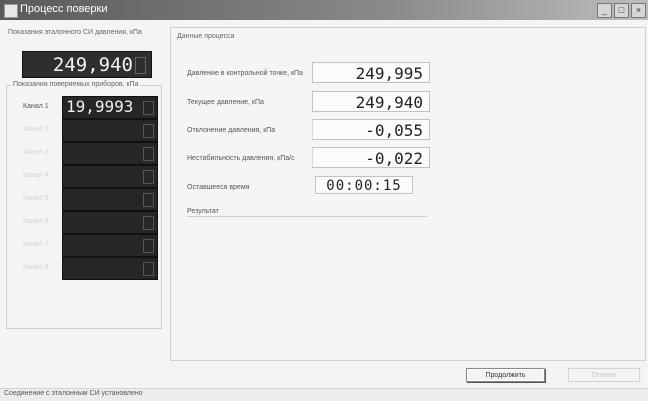  What do you see at coordinates (36, 129) in the screenshot?
I see `device-label: Канал 2` at bounding box center [36, 129].